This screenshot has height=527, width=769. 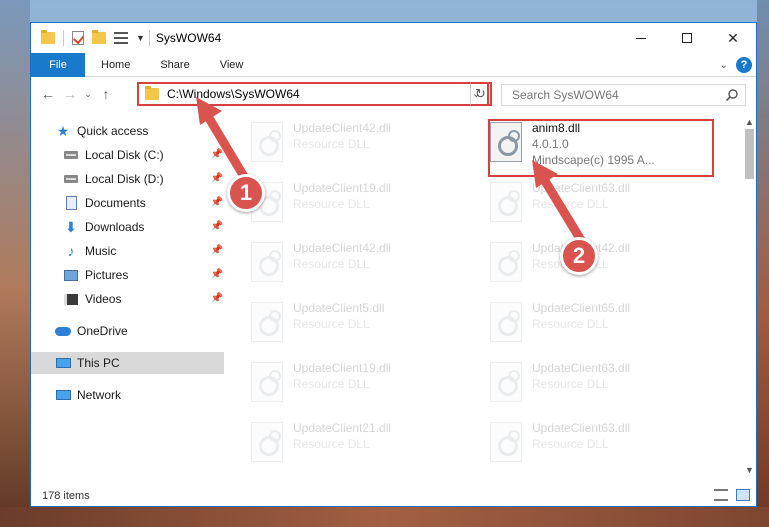 I want to click on file-tile: UpdateClient5.dll Resource DLL, so click(x=341, y=324).